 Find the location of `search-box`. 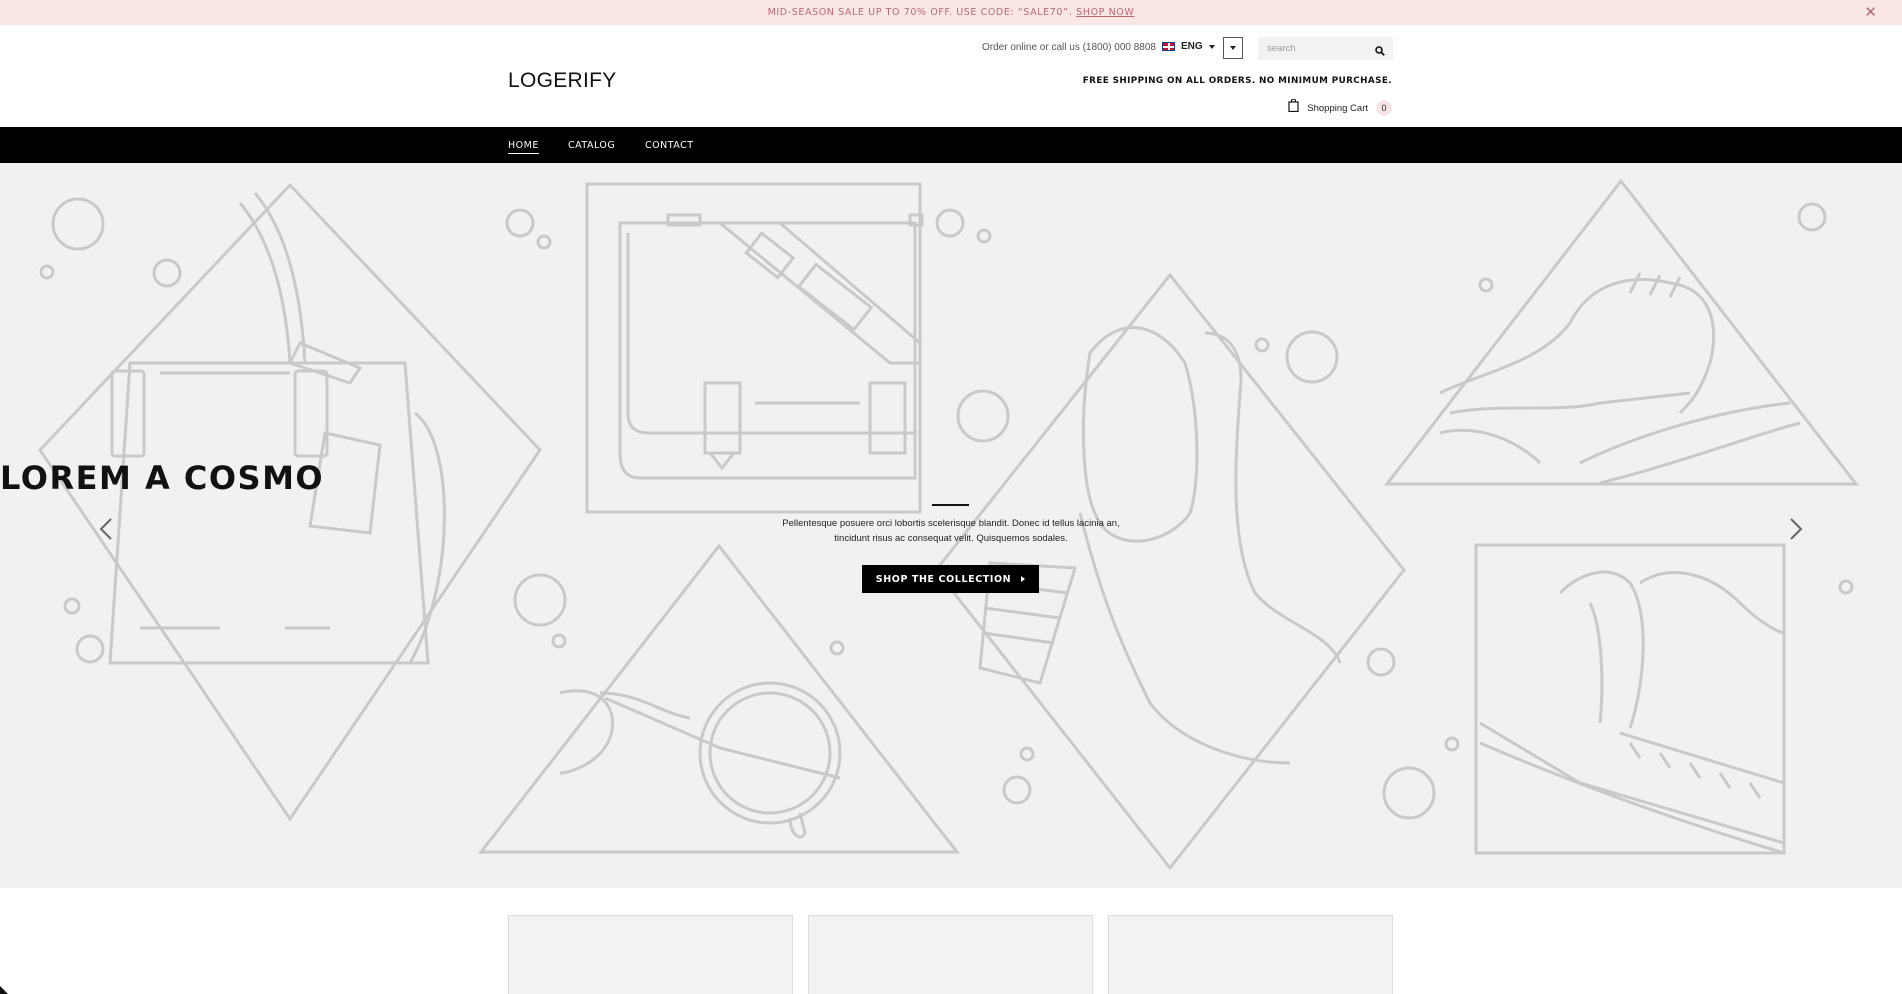

search-box is located at coordinates (1325, 48).